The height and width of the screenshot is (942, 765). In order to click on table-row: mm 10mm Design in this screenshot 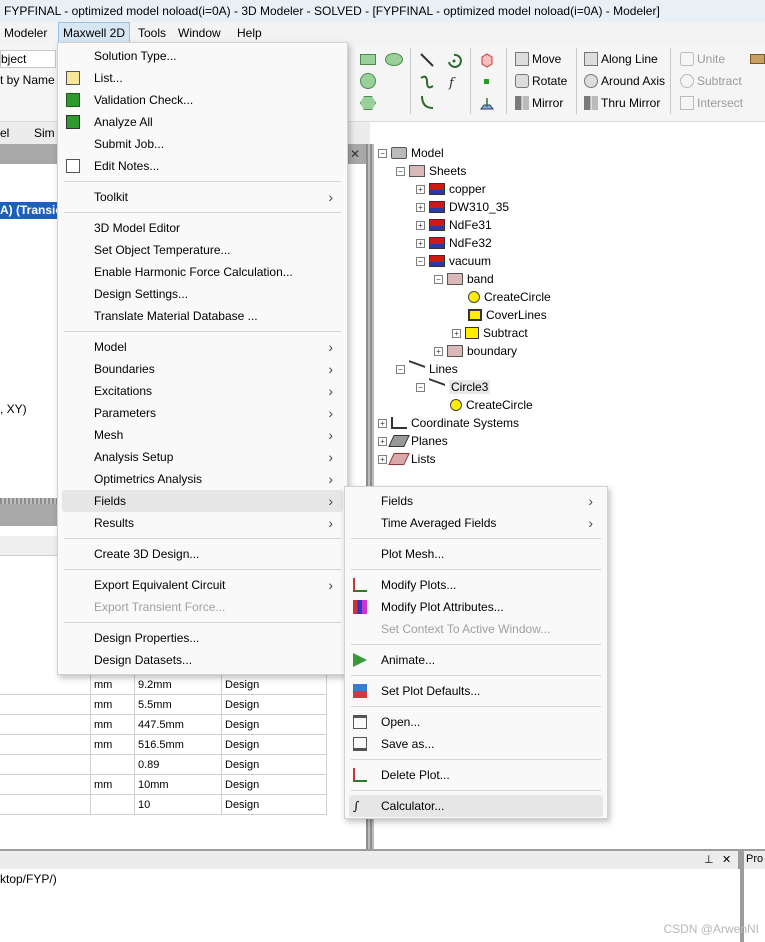, I will do `click(163, 785)`.